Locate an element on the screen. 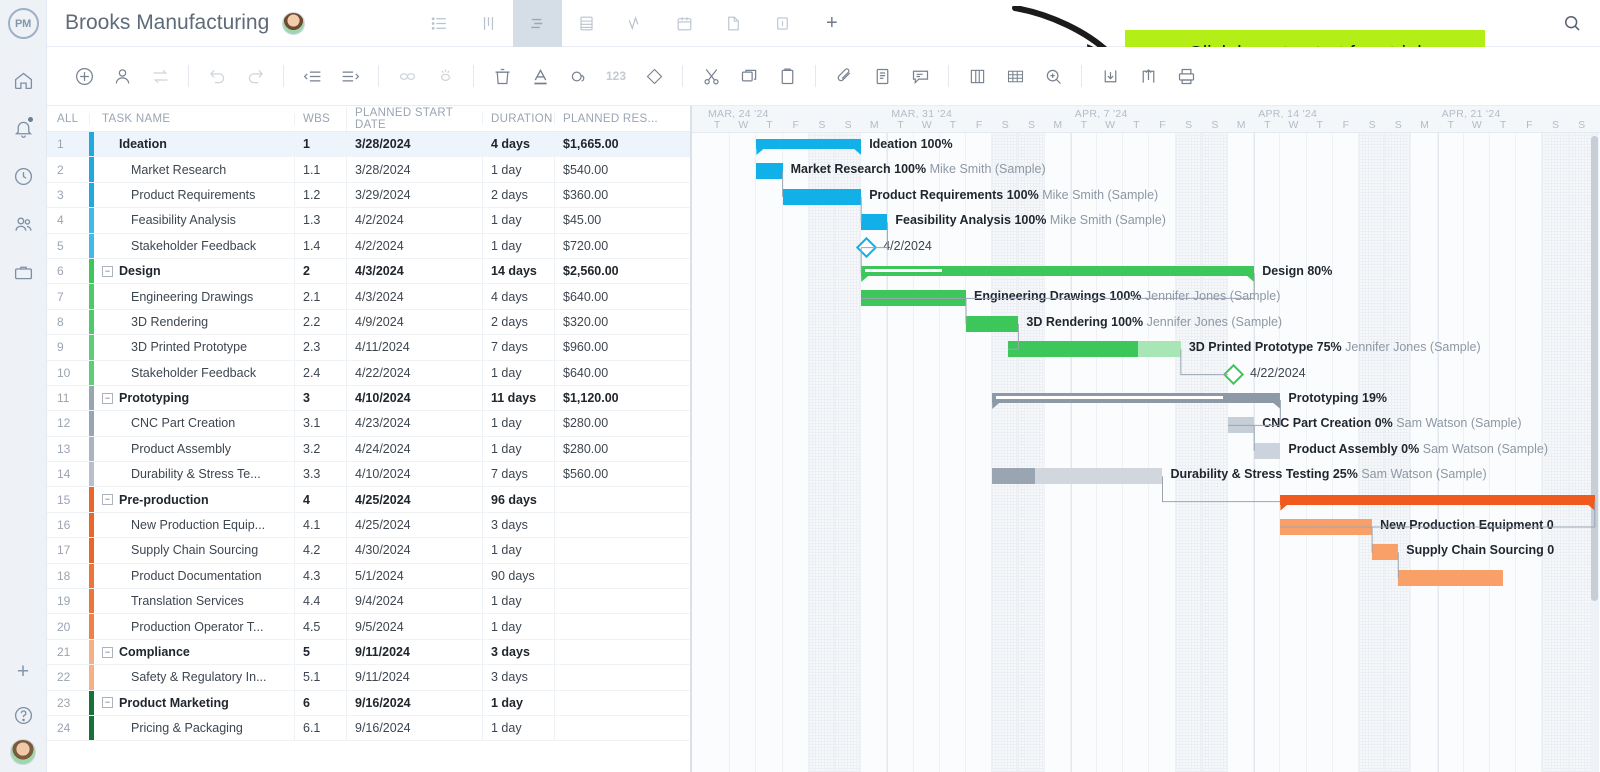 The height and width of the screenshot is (772, 1600). row-number: 13 is located at coordinates (68, 449).